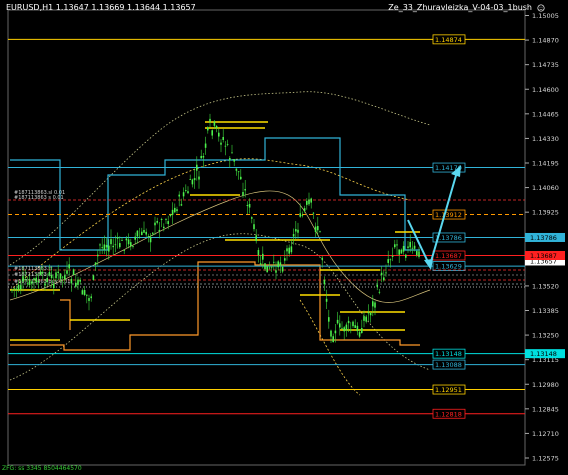 The height and width of the screenshot is (475, 568). What do you see at coordinates (460, 7) in the screenshot?
I see `indicator-name: Ze_33_Zhuravleizka_V-04-03_1bush` at bounding box center [460, 7].